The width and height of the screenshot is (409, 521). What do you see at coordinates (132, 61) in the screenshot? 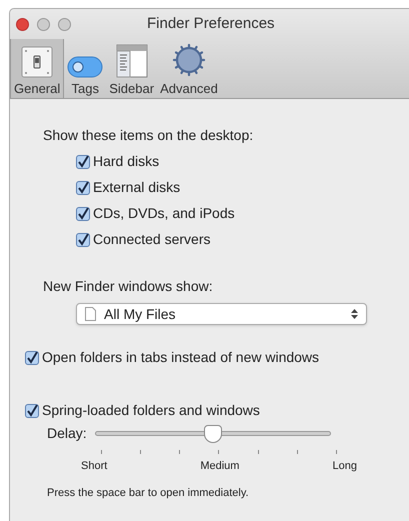
I see `sidebar-window-icon` at bounding box center [132, 61].